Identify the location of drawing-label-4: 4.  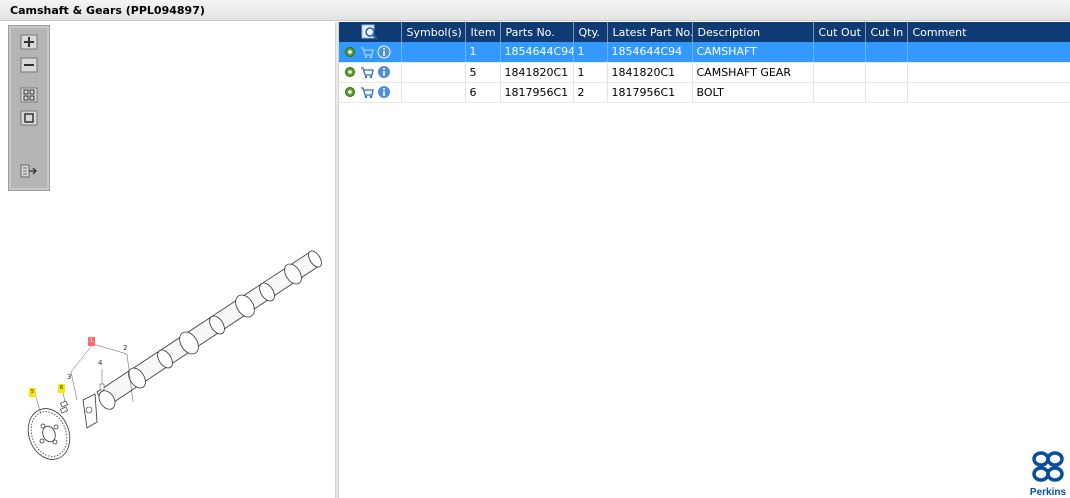
(100, 363).